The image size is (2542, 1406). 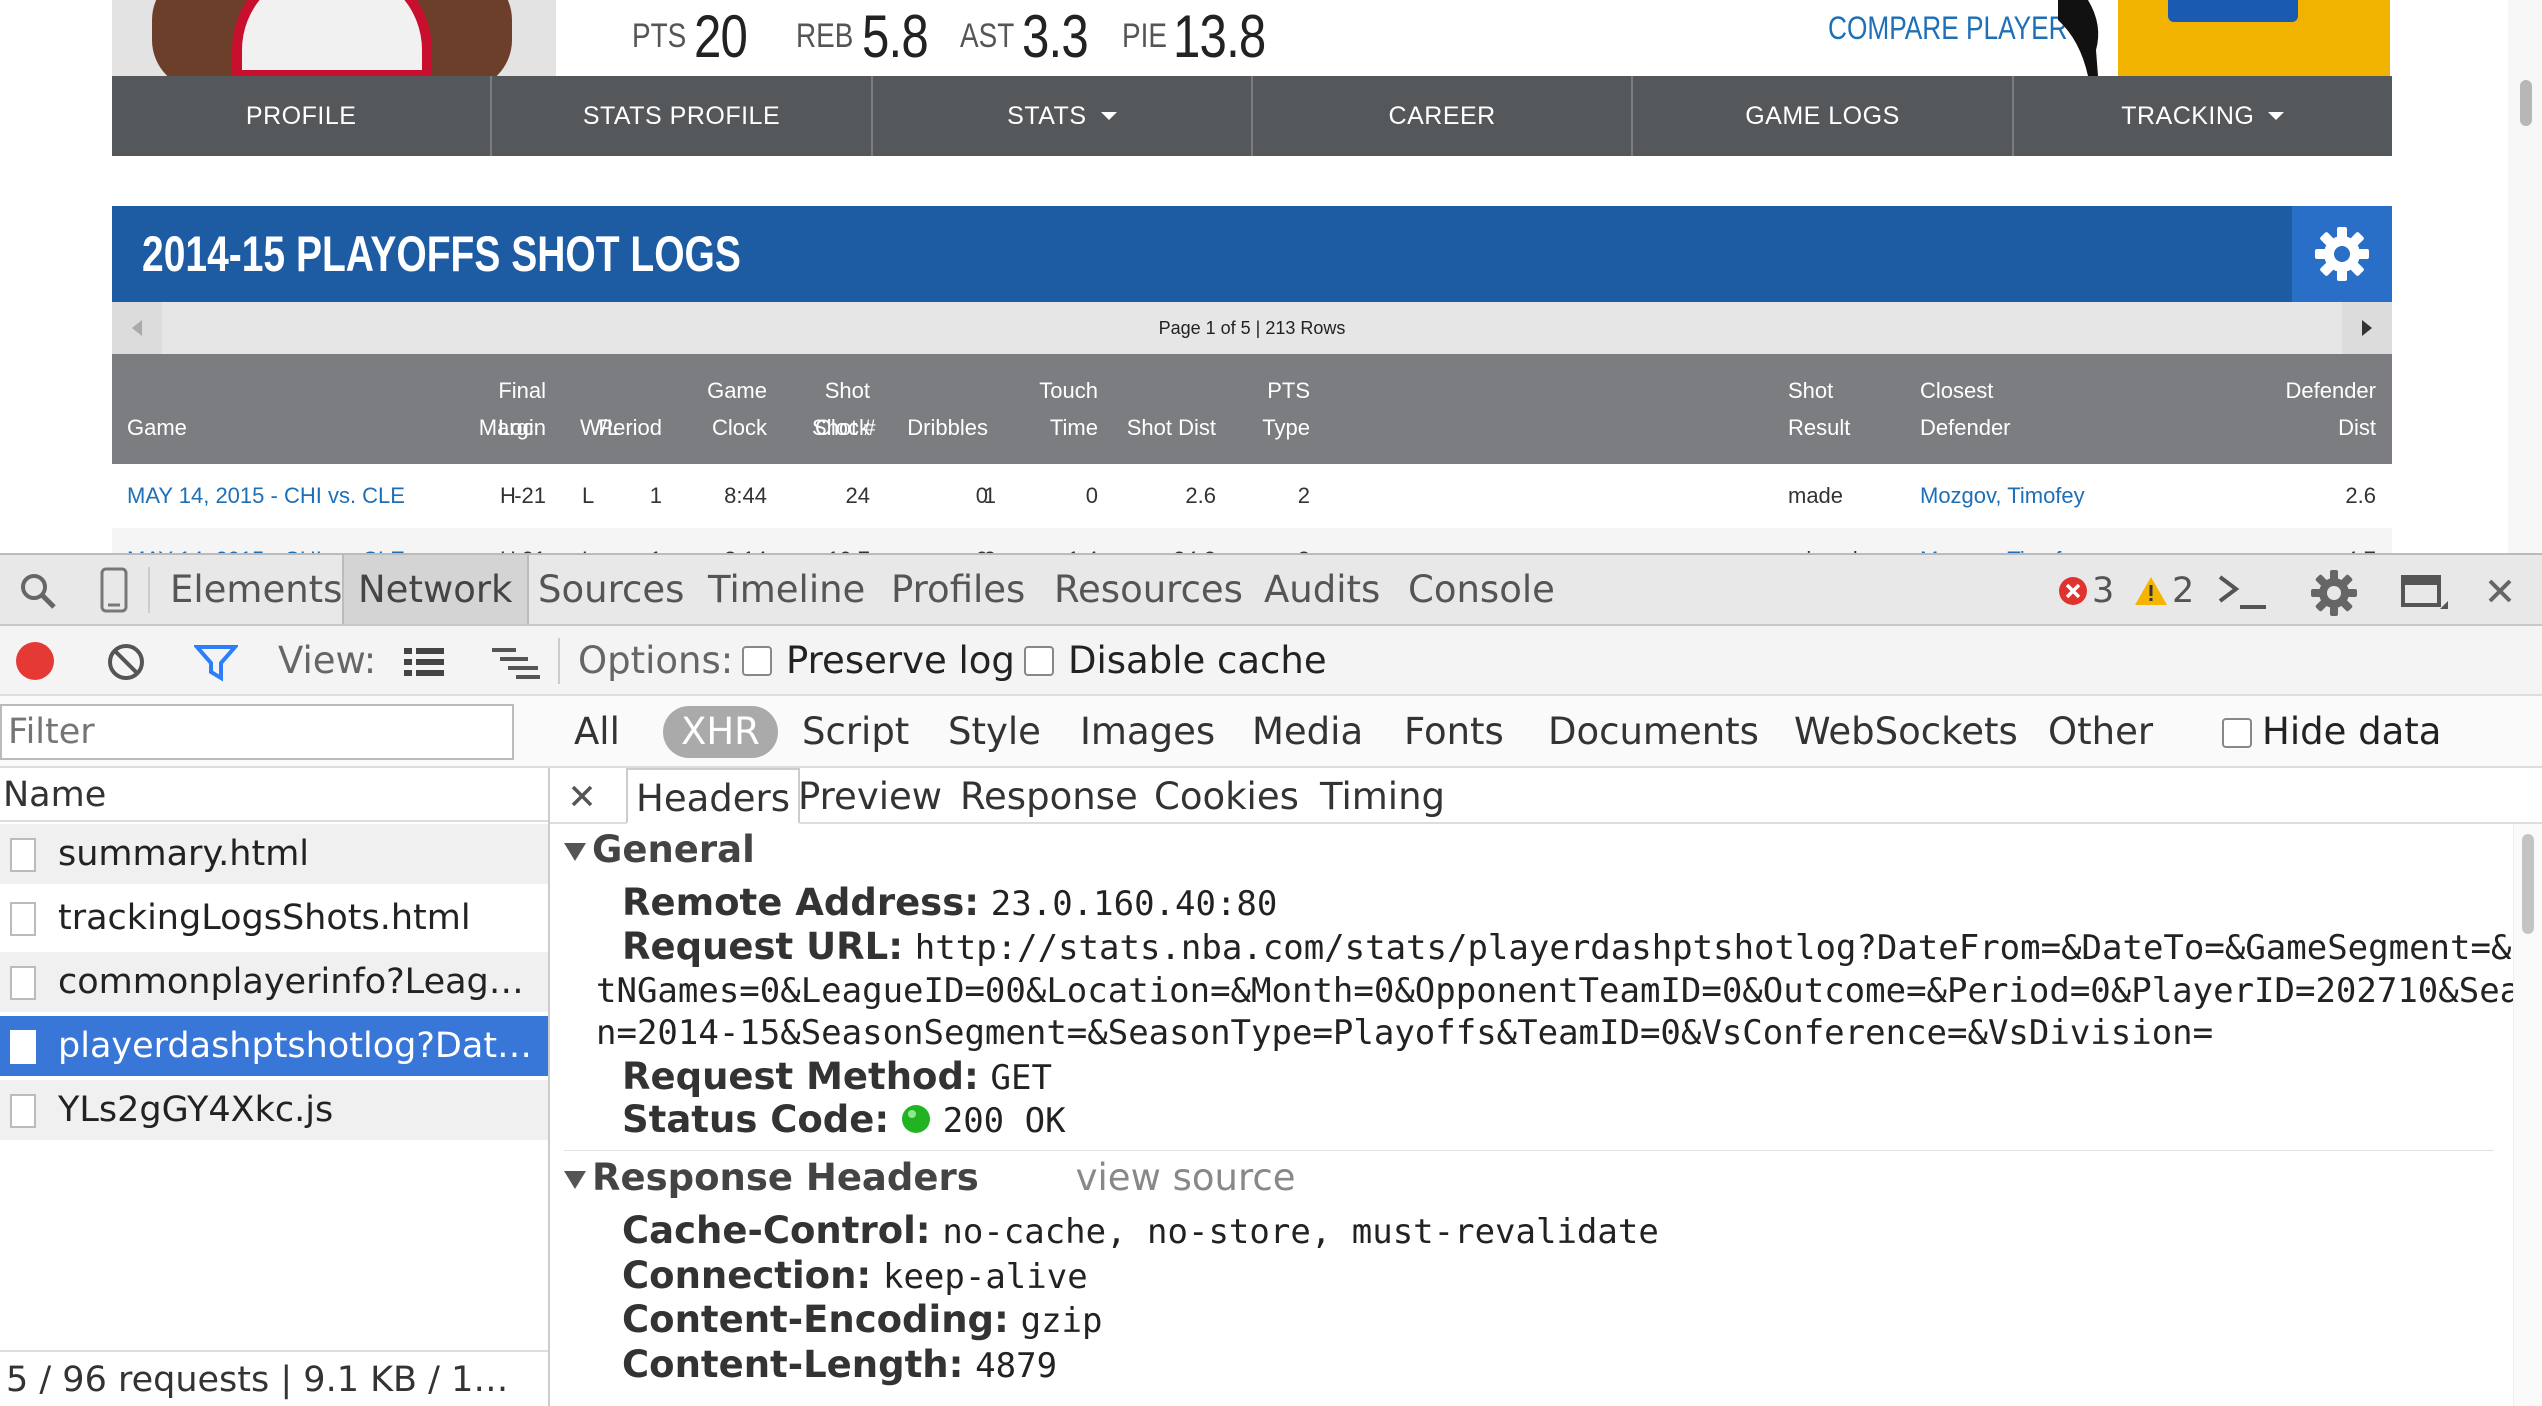 I want to click on console-drawer-icon, so click(x=2243, y=592).